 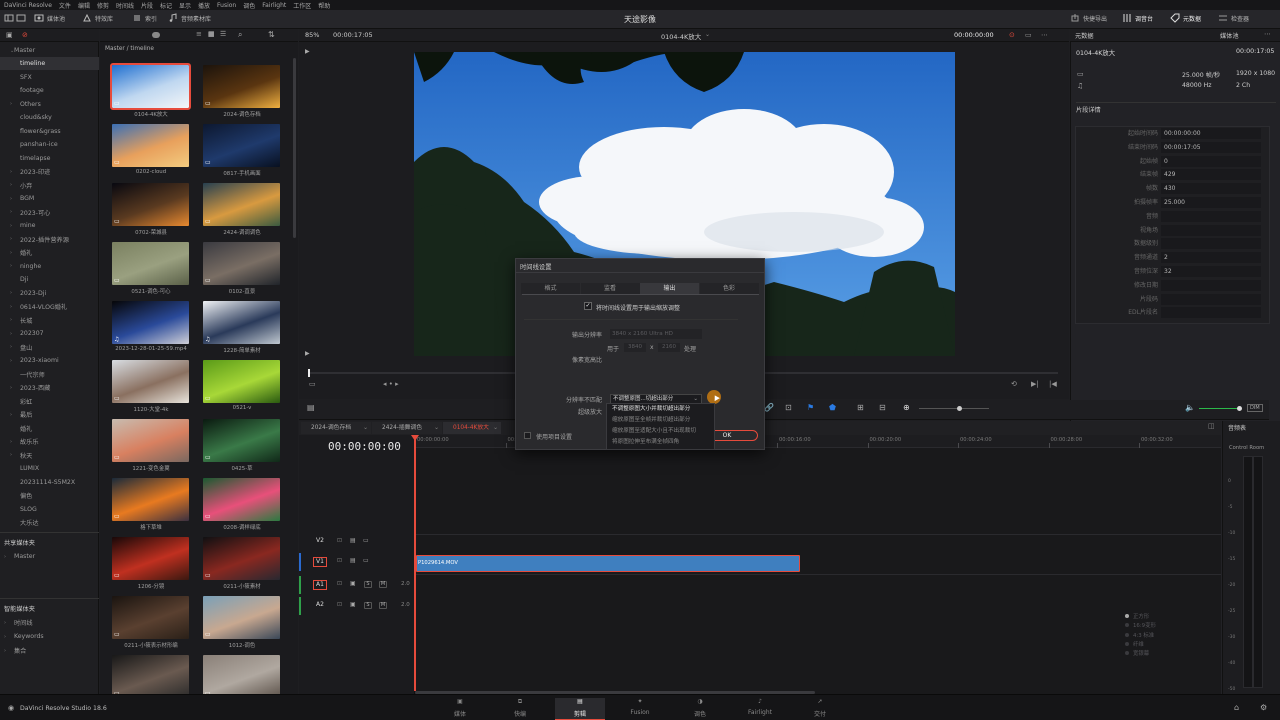 I want to click on metadata-value-field: 429, so click(x=1211, y=175).